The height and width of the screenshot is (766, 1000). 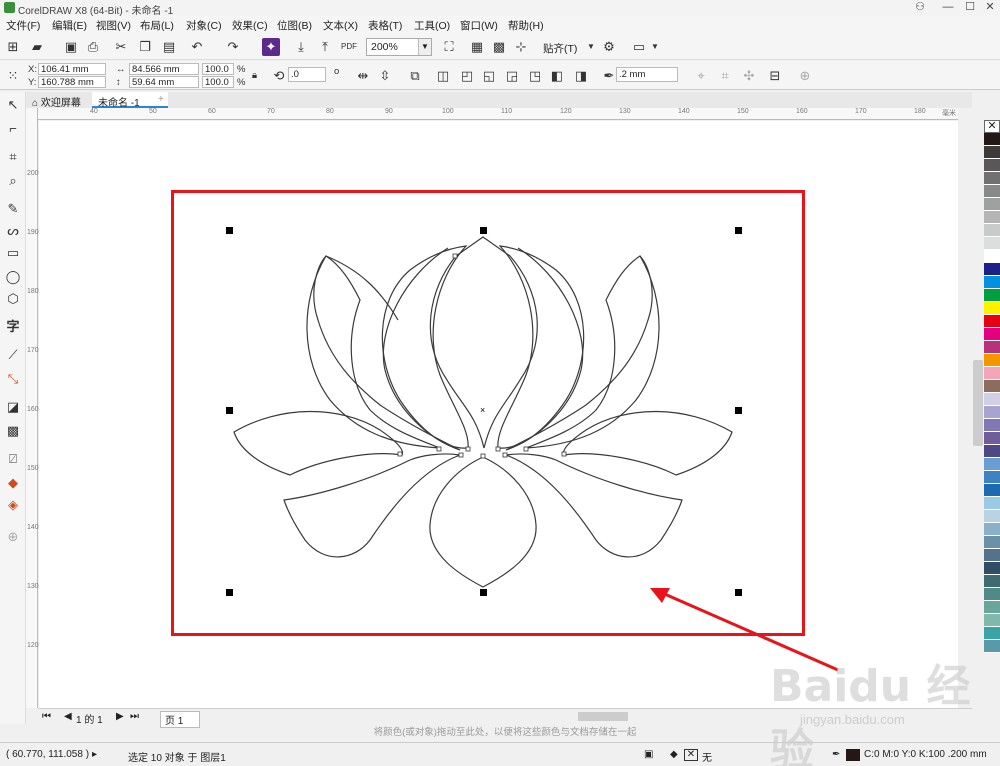 I want to click on color-palette, so click(x=992, y=423).